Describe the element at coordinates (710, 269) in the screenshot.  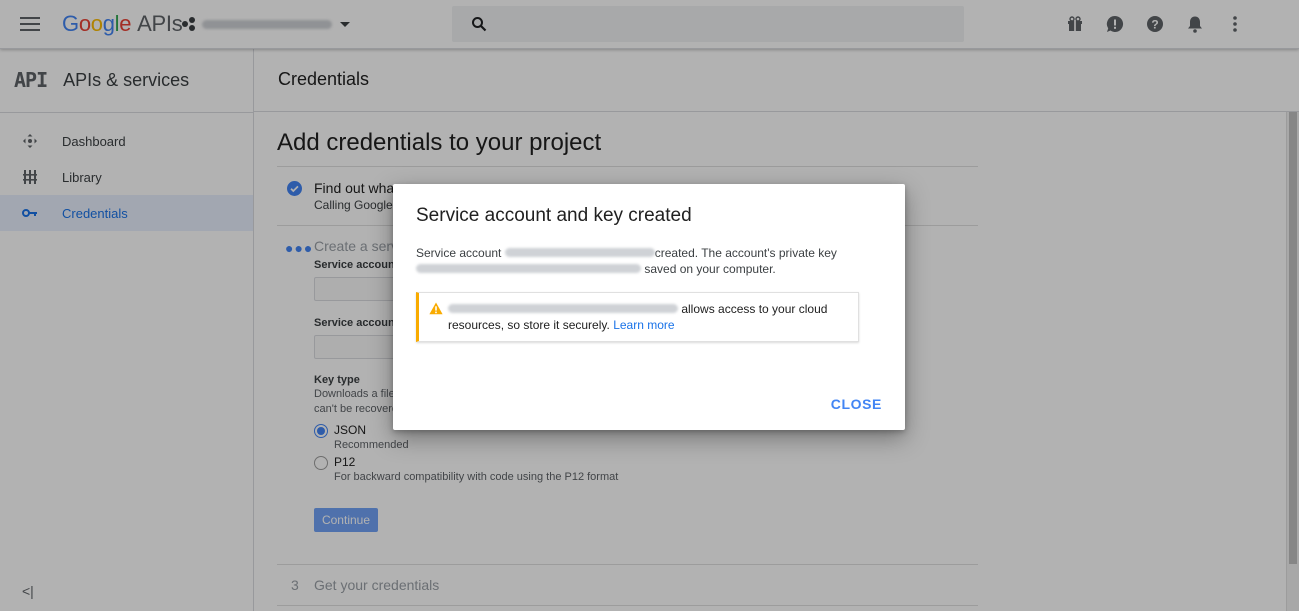
I see `dialog-body-suffix: saved on your computer.` at that location.